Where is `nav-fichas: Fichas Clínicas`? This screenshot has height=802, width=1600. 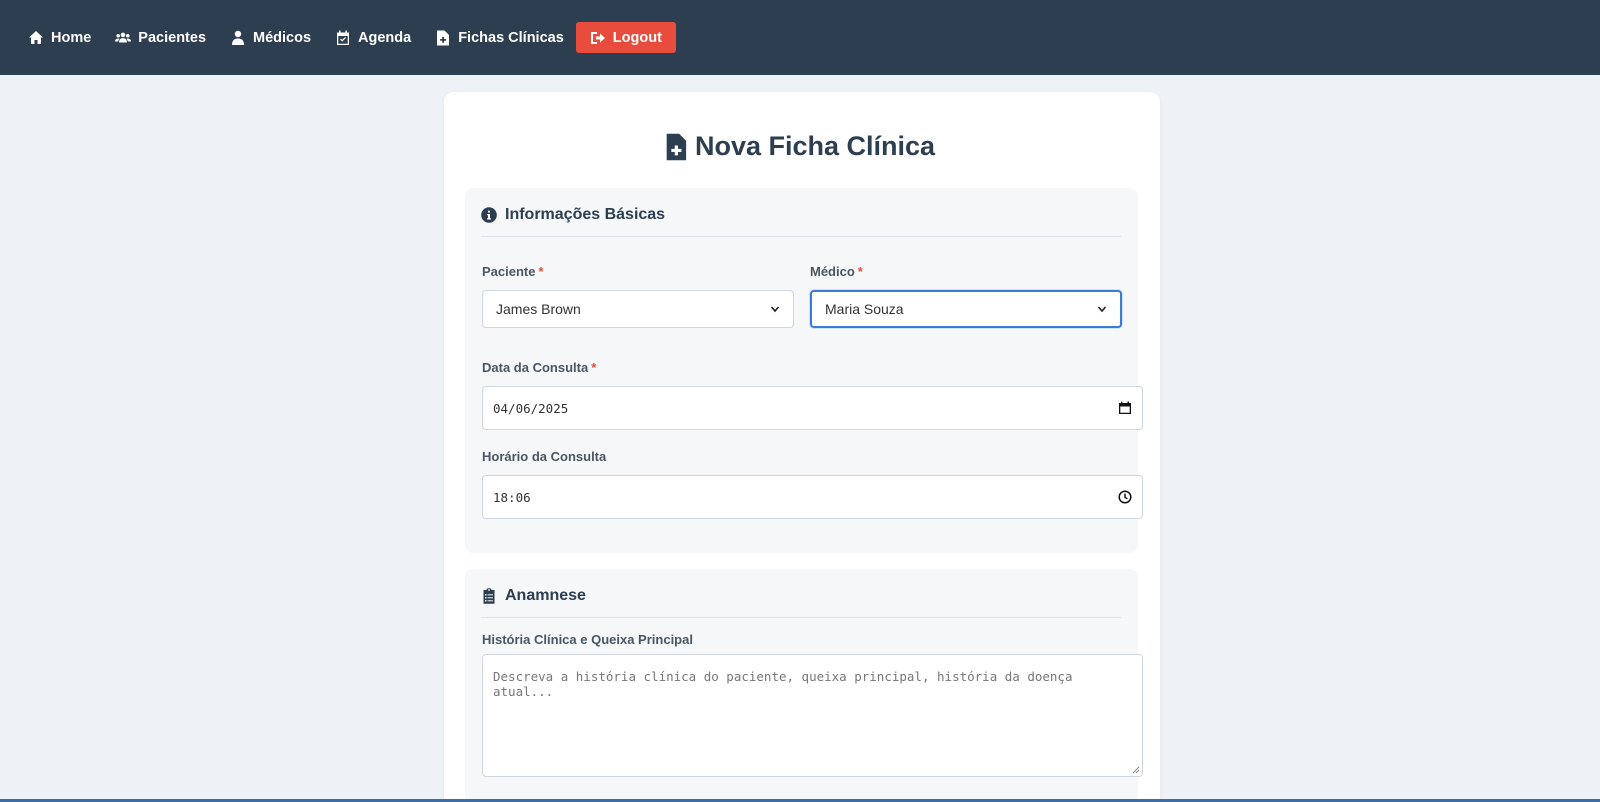 nav-fichas: Fichas Clínicas is located at coordinates (499, 38).